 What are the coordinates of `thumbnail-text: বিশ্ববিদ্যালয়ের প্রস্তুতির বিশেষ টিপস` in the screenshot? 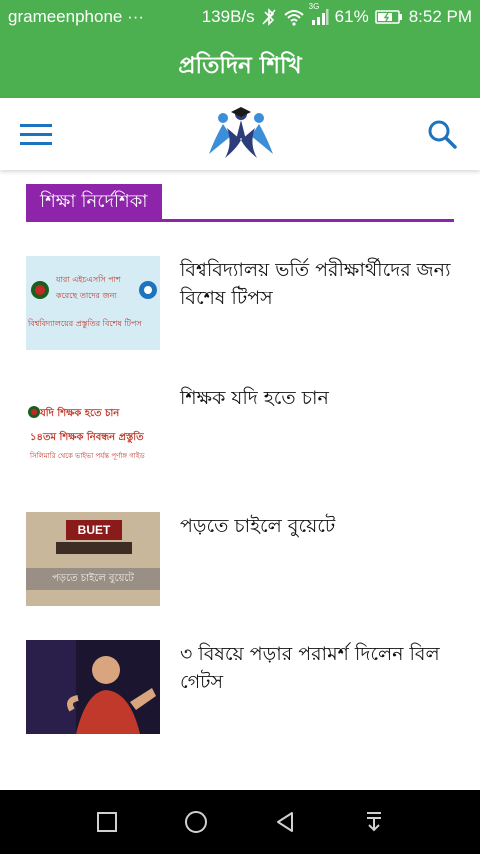 It's located at (85, 323).